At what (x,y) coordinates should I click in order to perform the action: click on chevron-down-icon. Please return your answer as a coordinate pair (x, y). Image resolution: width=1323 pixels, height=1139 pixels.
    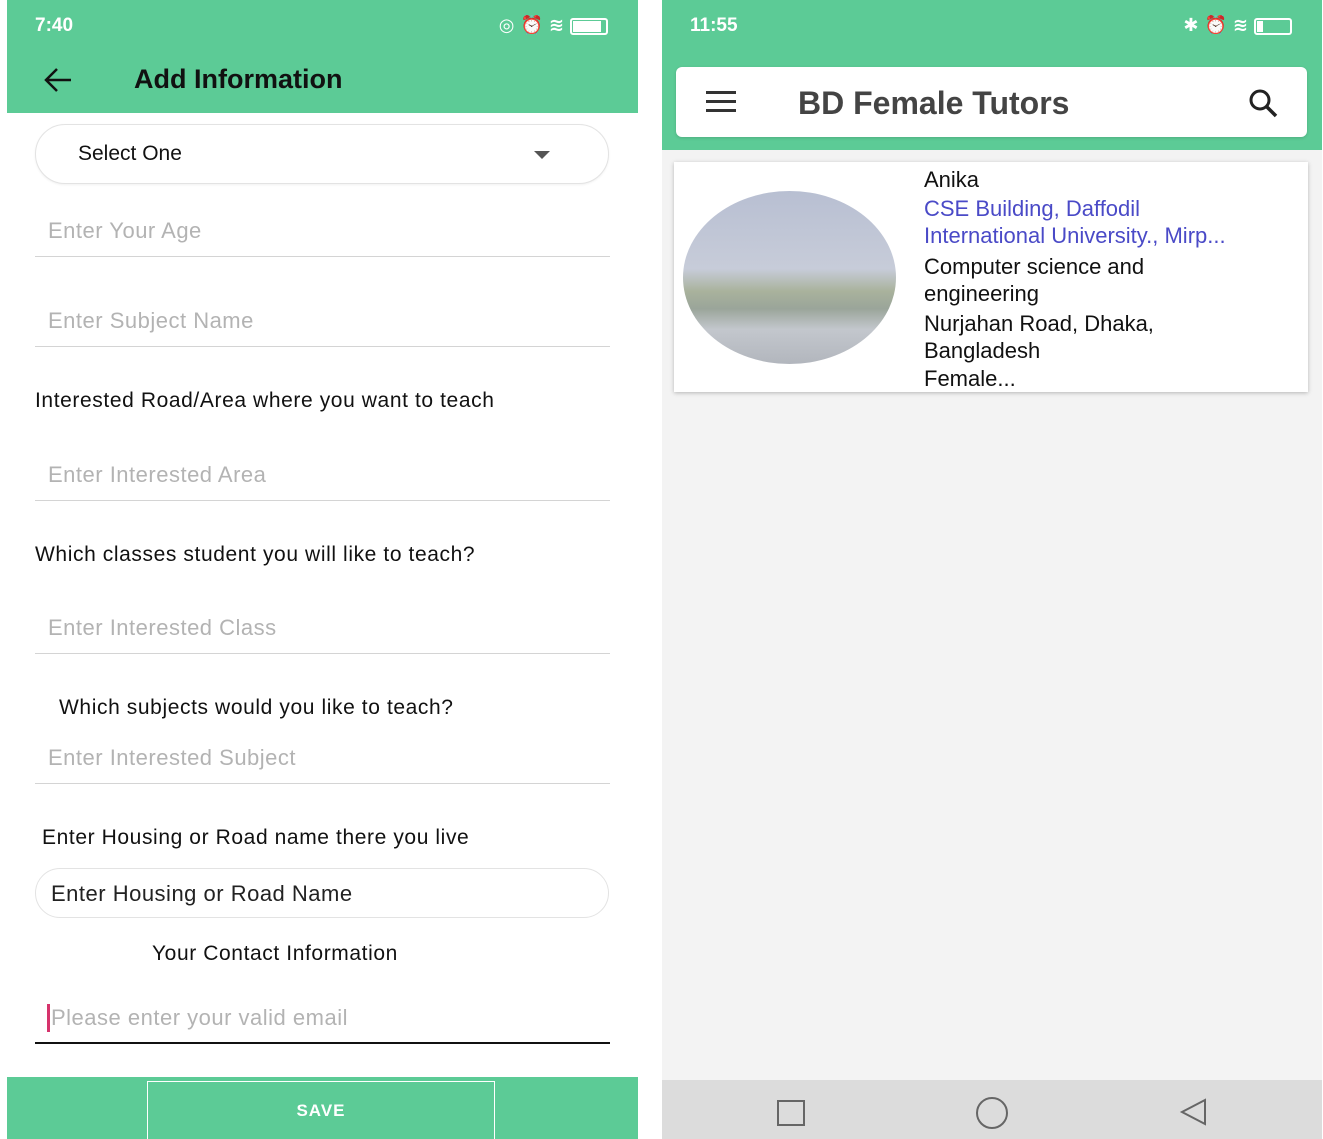
    Looking at the image, I should click on (542, 155).